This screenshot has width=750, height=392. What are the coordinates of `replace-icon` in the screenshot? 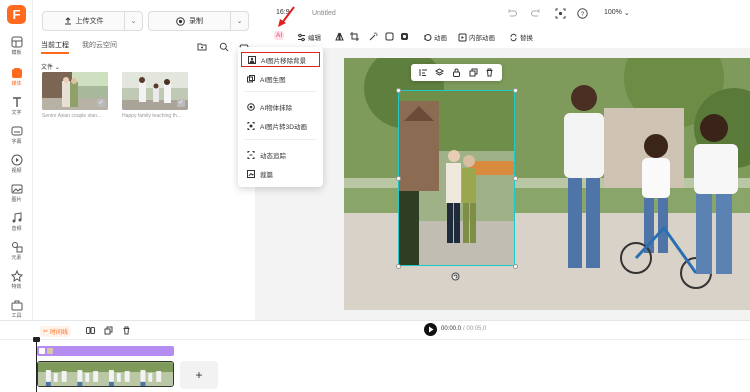 It's located at (513, 37).